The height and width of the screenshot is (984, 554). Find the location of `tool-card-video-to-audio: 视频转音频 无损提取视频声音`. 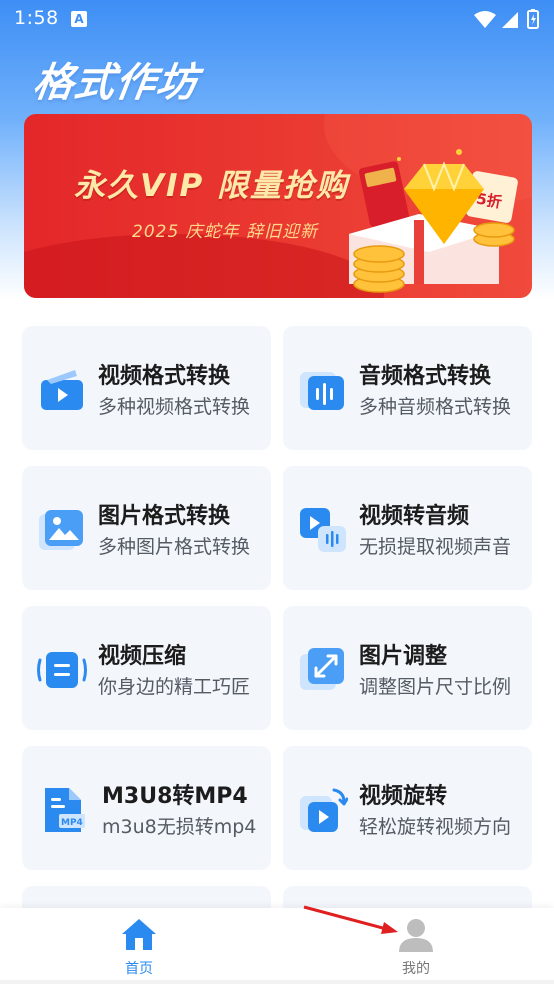

tool-card-video-to-audio: 视频转音频 无损提取视频声音 is located at coordinates (407, 528).